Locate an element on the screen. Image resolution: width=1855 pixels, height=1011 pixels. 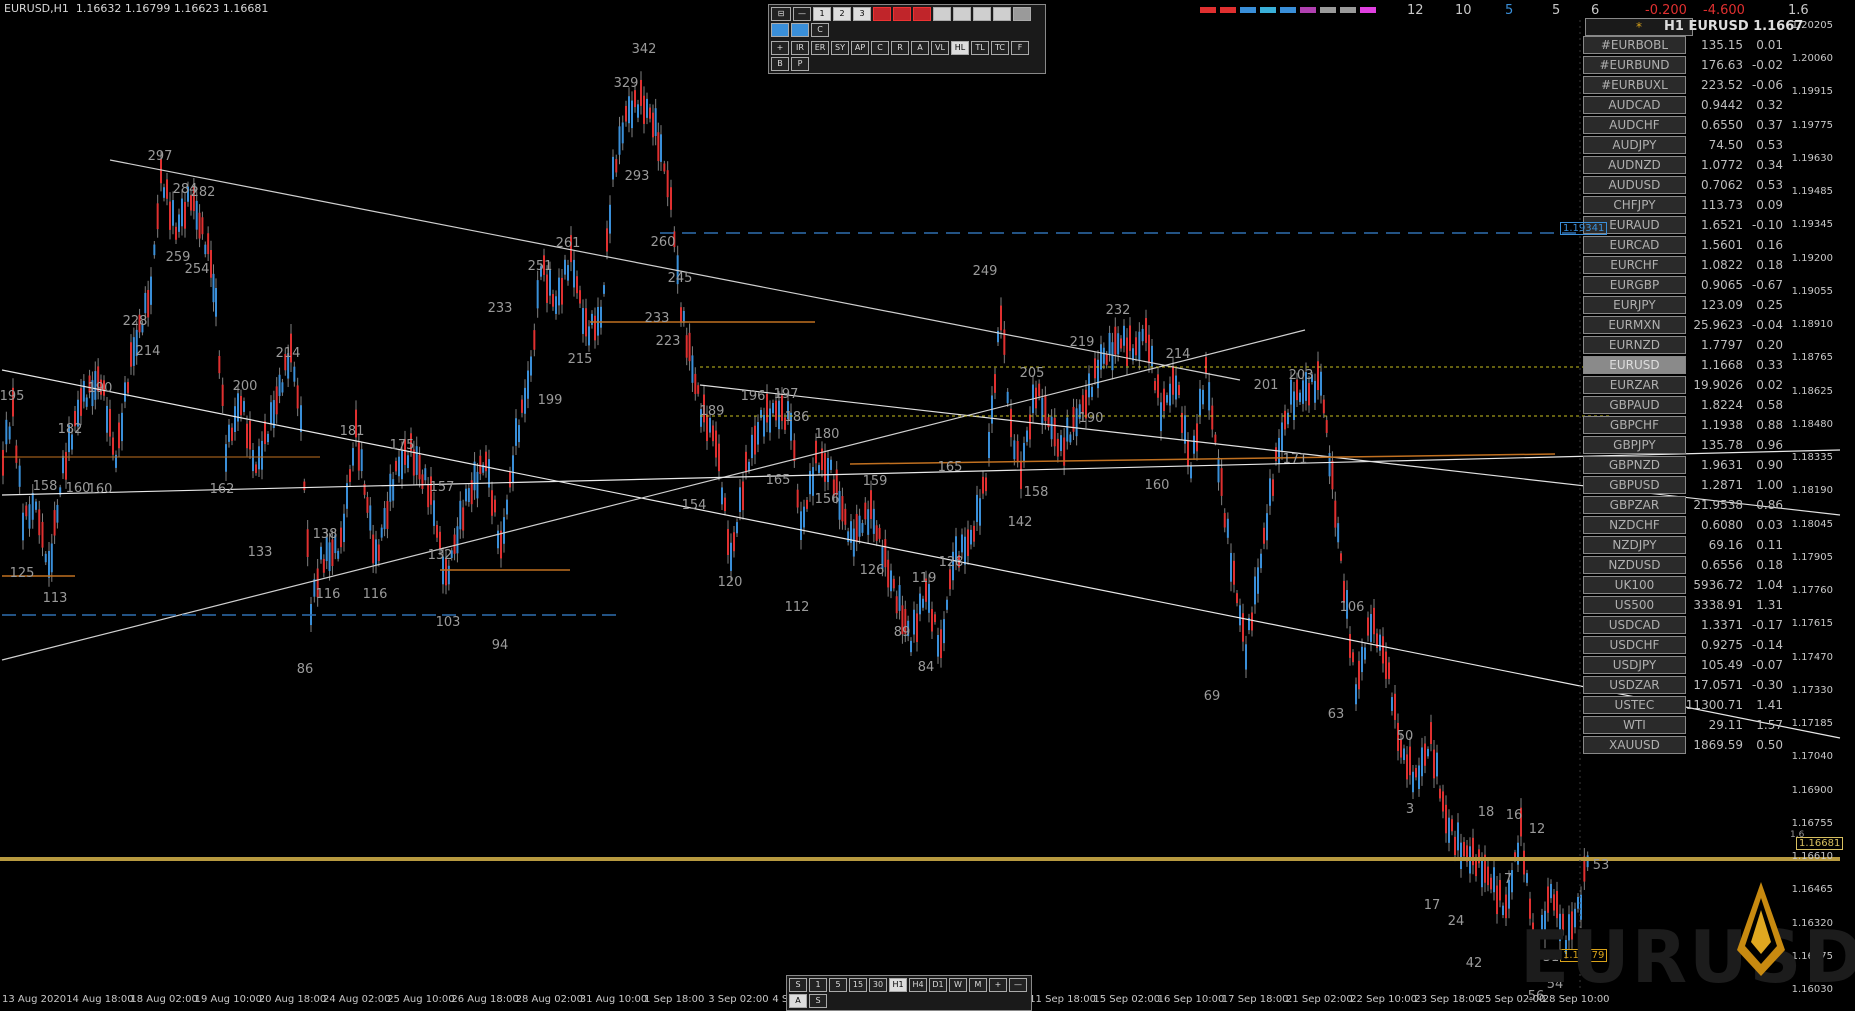
pair-button: #EURBUND is located at coordinates (1634, 65).